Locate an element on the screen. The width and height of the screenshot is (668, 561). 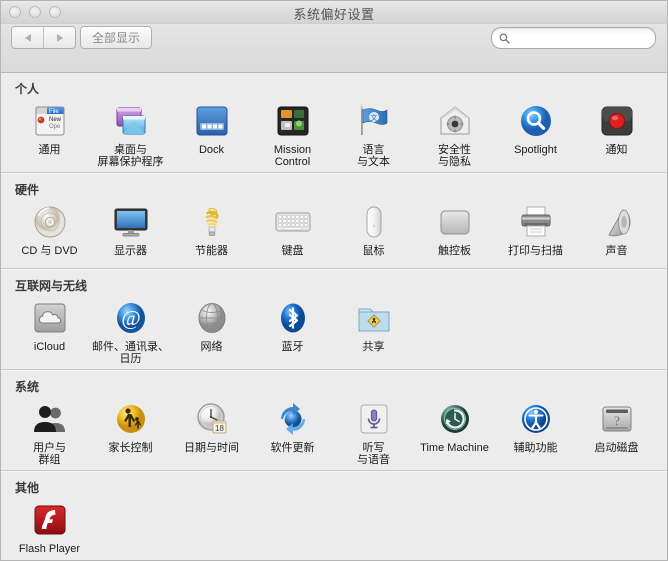
pref-pane-accessibility: 辅助功能 is located at coordinates (535, 431).